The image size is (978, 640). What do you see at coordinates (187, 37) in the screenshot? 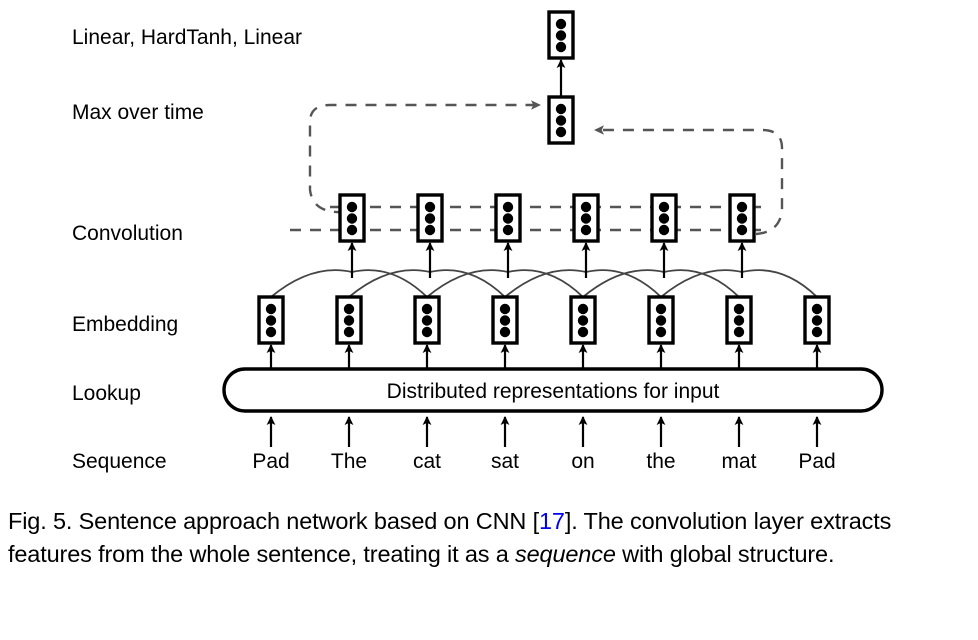
I see `row-label-output: Linear, HardTanh, Linear` at bounding box center [187, 37].